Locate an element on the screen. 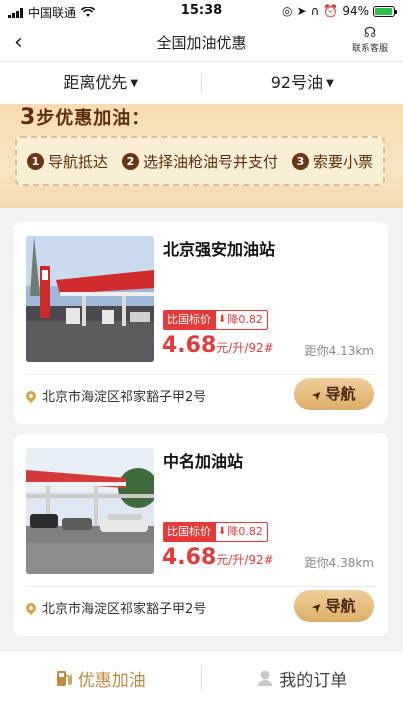  steps-list: 1 导航抵达 2 选择油枪油号并支付 3 索要小票 is located at coordinates (200, 161).